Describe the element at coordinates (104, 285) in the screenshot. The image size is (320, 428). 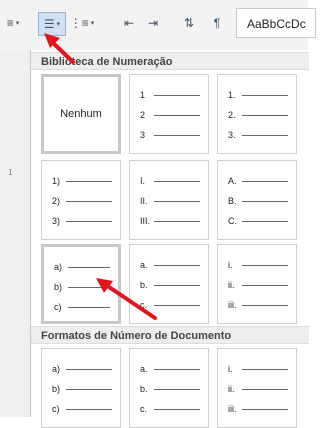
I see `annotation-arrowhead-bottom` at that location.